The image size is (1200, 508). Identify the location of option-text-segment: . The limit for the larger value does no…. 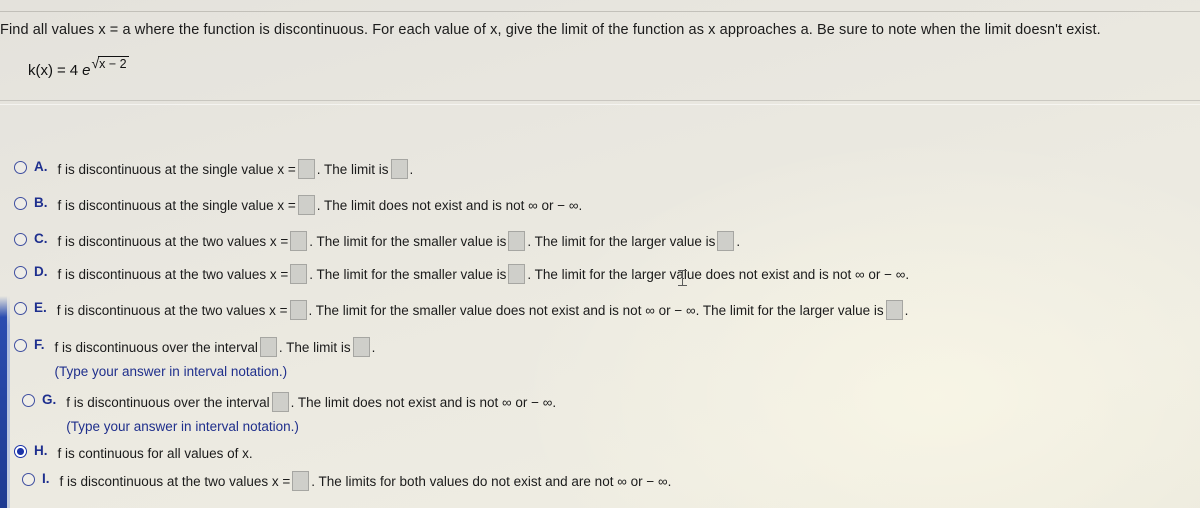
(718, 274).